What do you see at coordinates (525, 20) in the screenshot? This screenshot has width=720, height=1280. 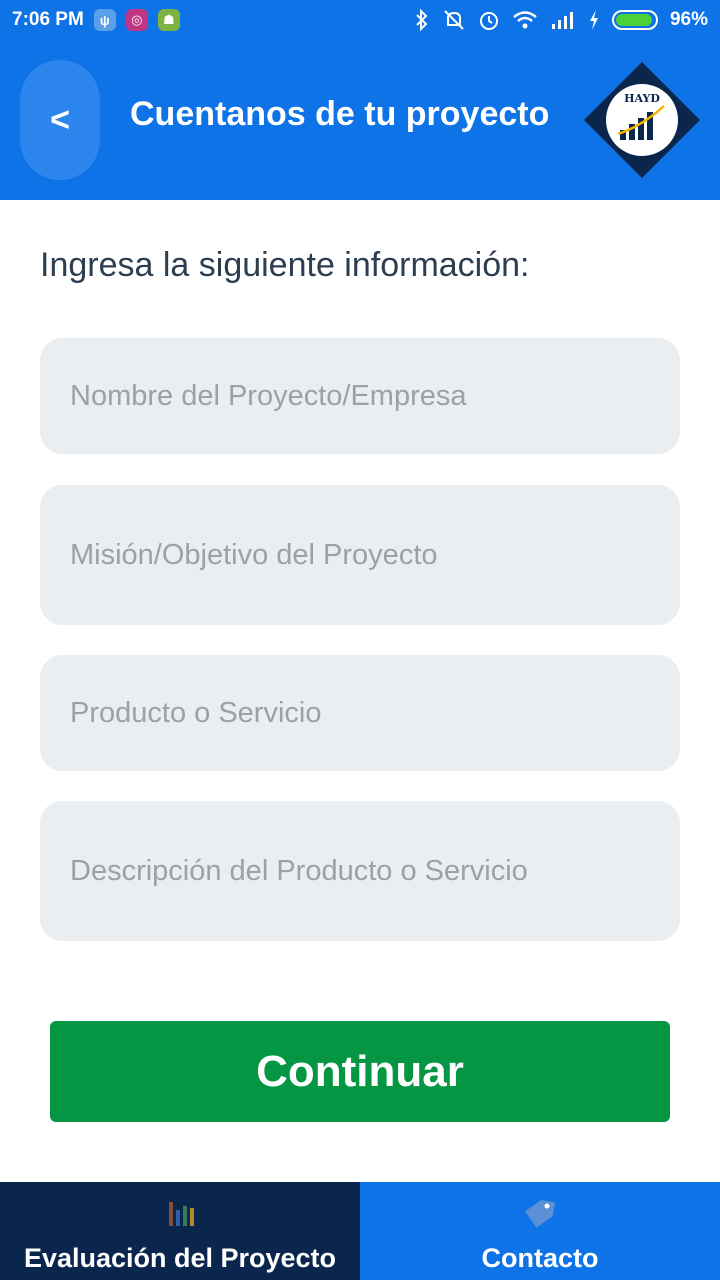 I see `wifi-icon` at bounding box center [525, 20].